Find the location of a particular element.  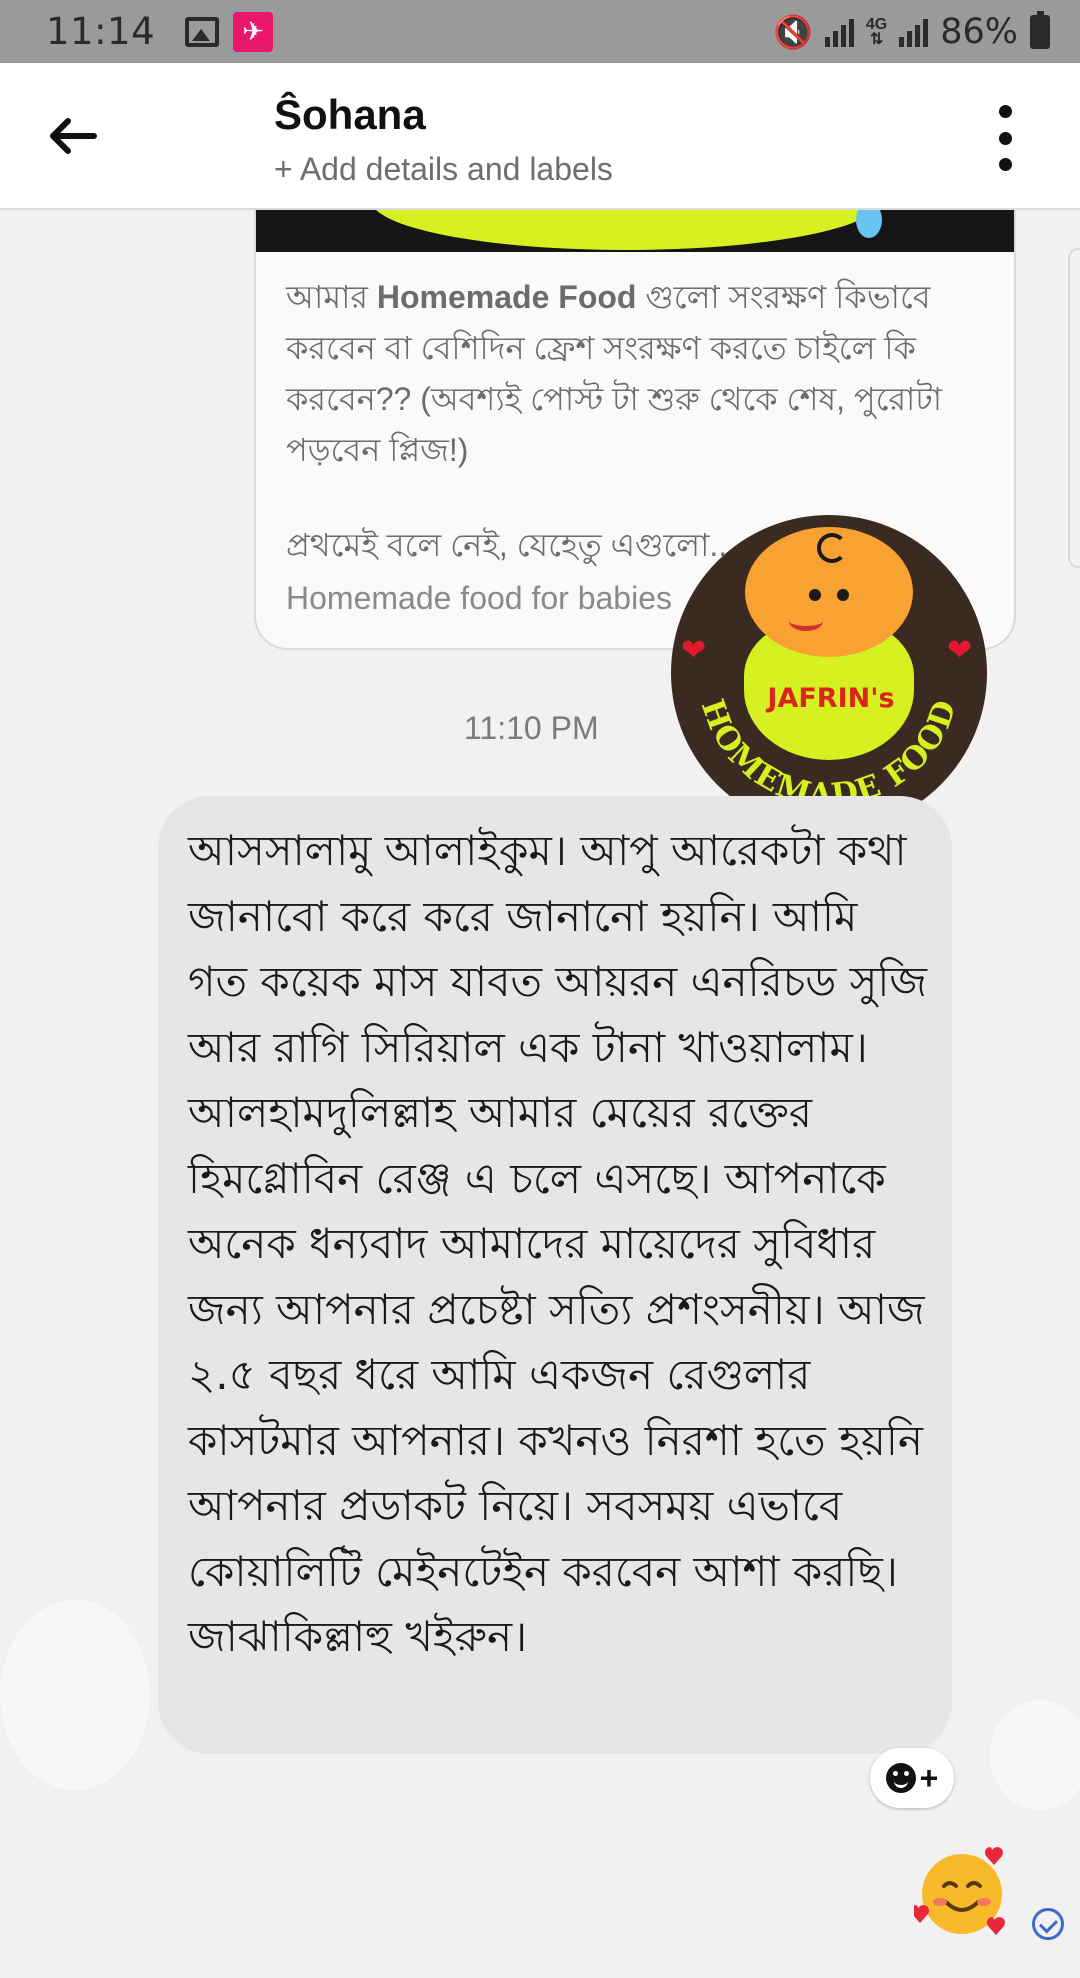

post-caption: Homemade food for babies is located at coordinates (479, 598).